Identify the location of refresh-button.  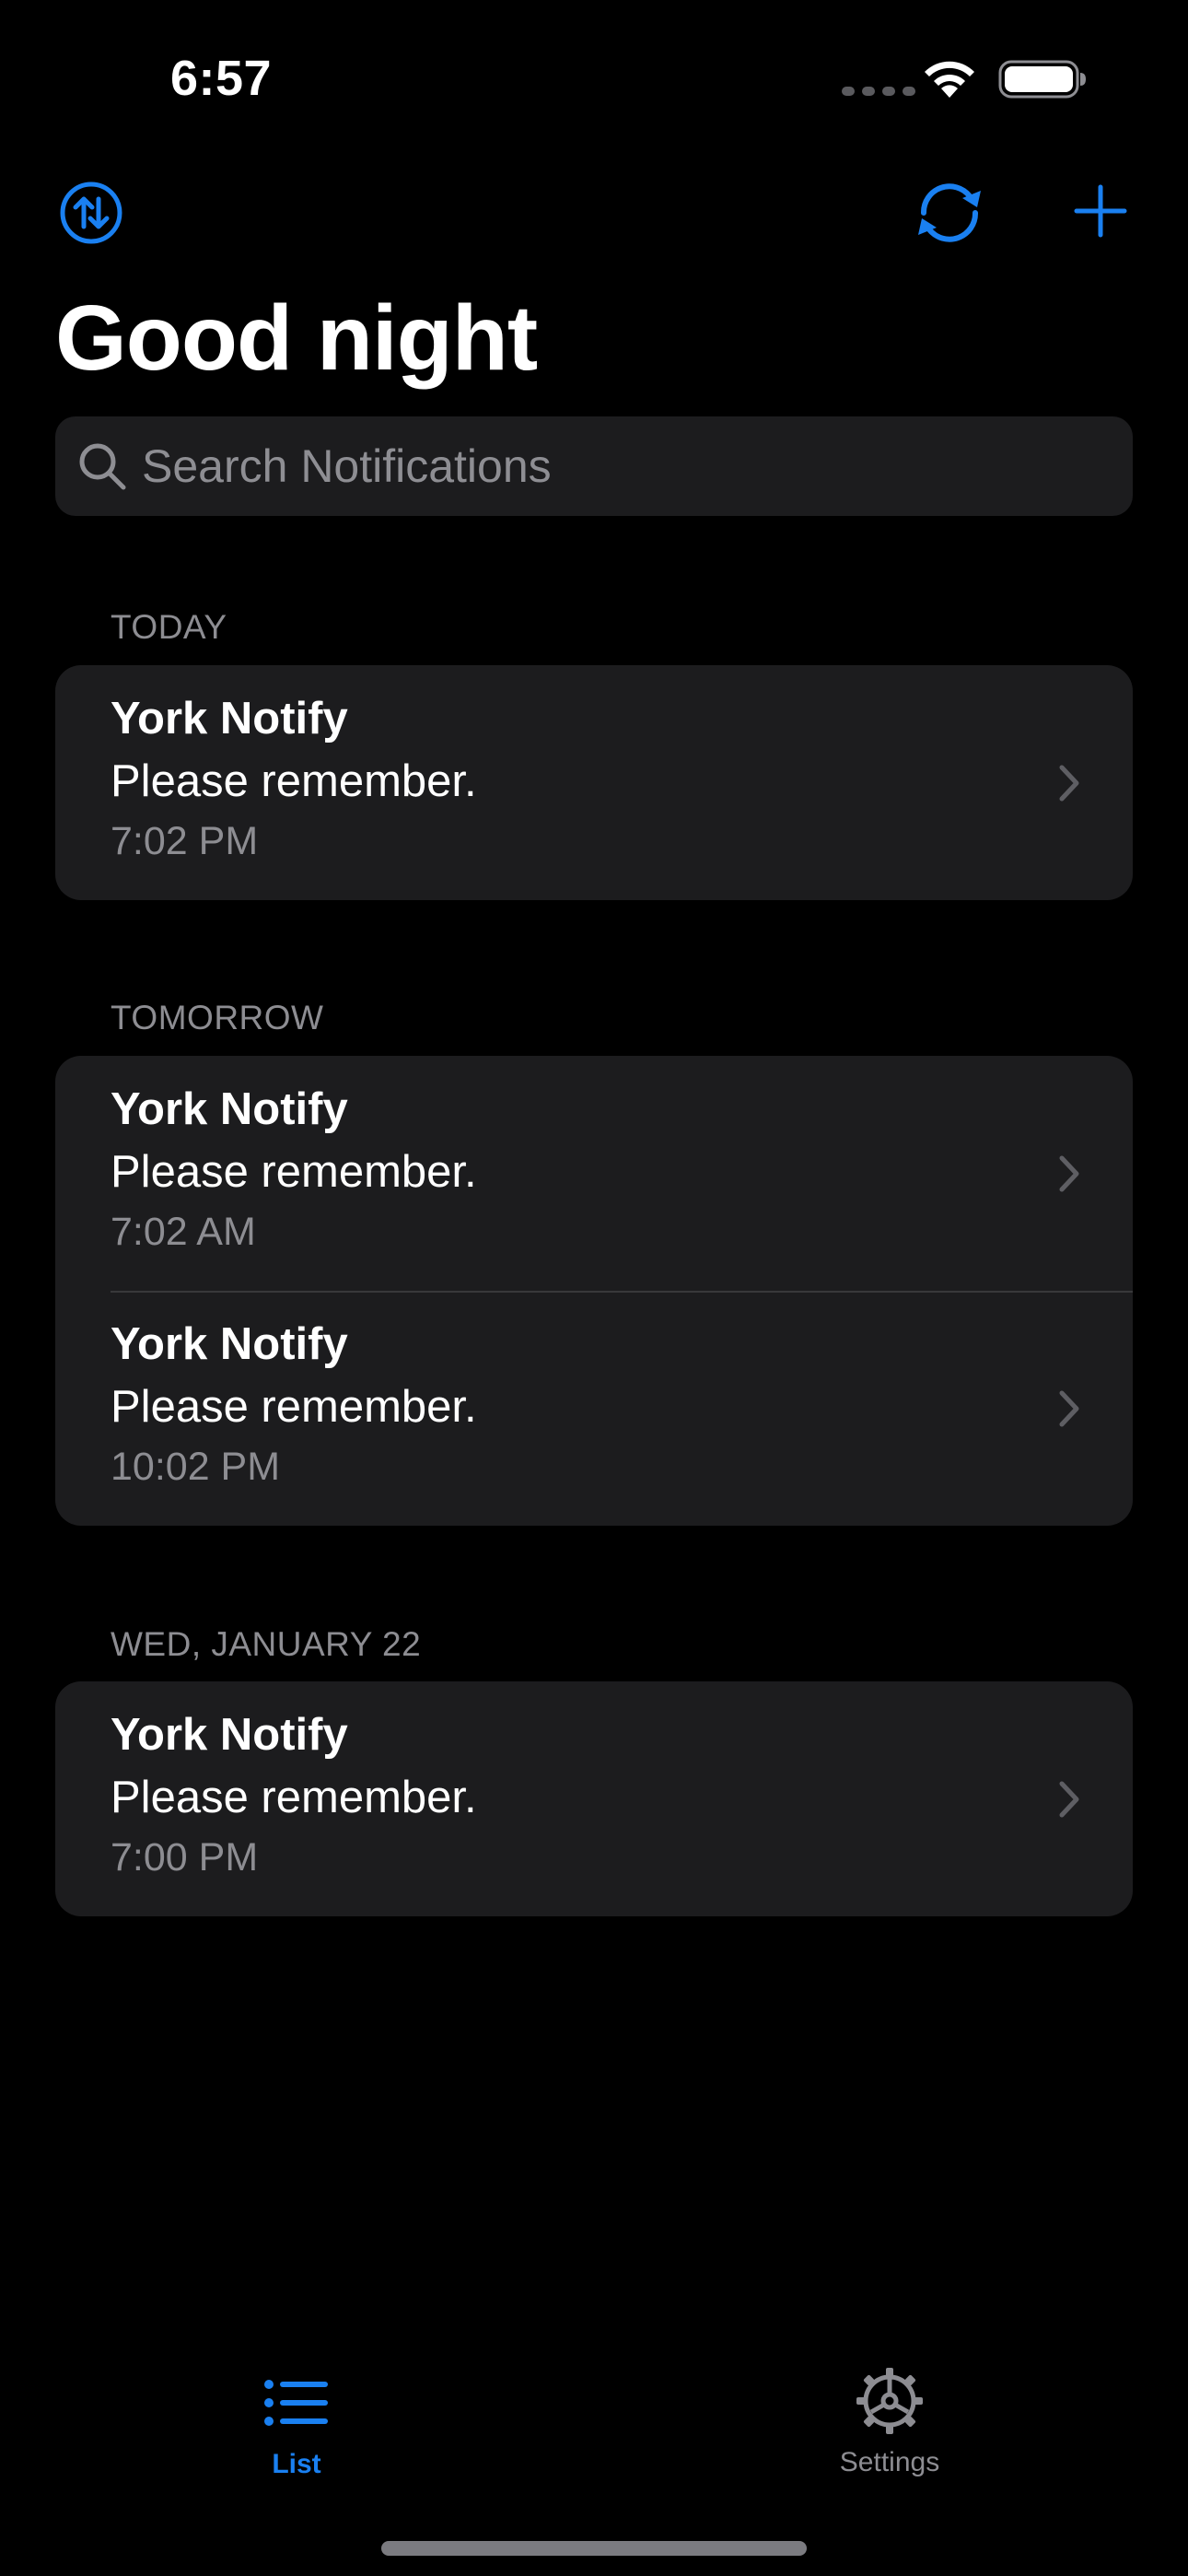
(949, 212).